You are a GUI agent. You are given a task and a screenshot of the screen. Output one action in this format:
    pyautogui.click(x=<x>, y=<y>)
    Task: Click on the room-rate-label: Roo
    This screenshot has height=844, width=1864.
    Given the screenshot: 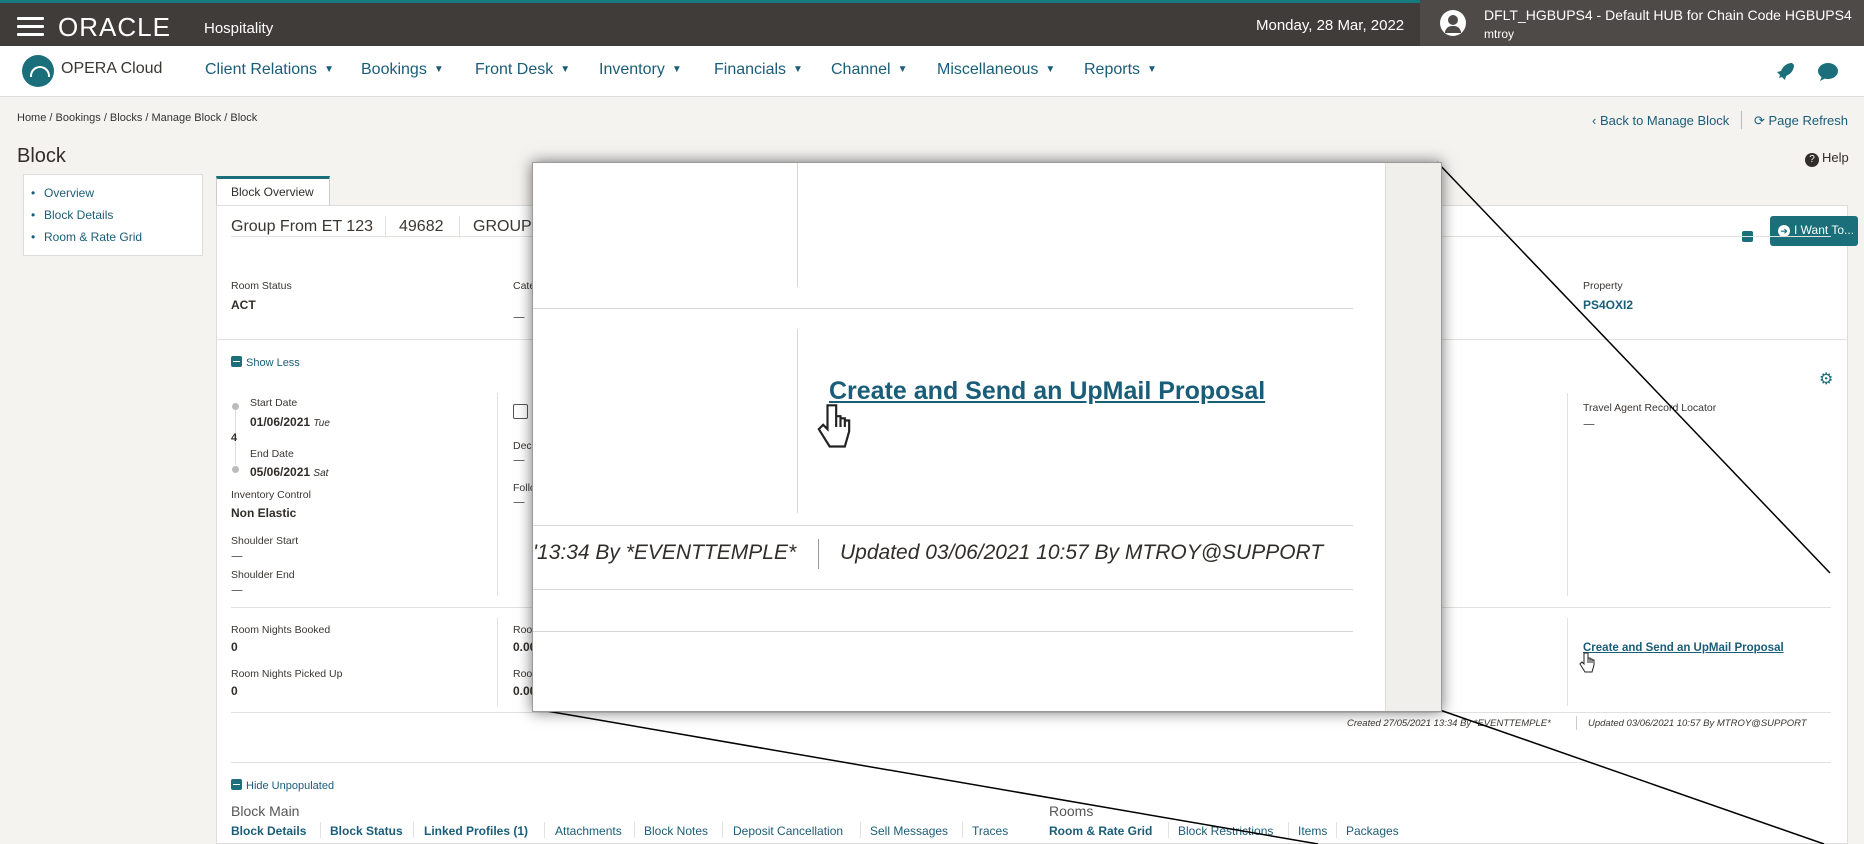 What is the action you would take?
    pyautogui.click(x=523, y=674)
    